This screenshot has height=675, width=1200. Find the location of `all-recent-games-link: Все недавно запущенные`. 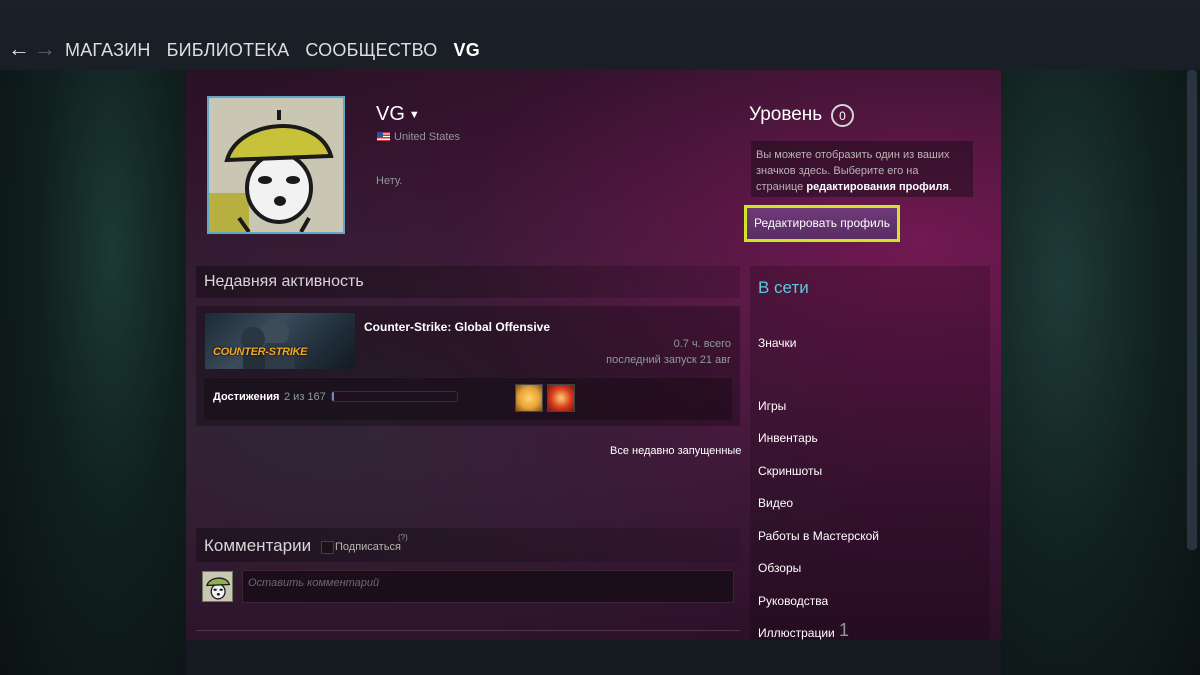

all-recent-games-link: Все недавно запущенные is located at coordinates (675, 451).